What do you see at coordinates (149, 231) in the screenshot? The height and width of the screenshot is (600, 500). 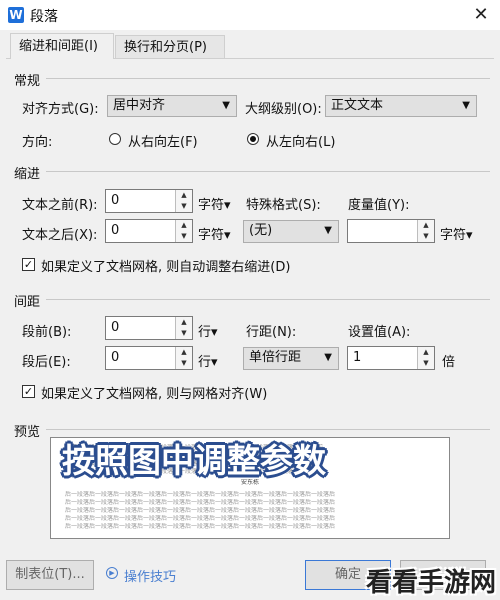 I see `indent-after-input: 0 ▲ ▼` at bounding box center [149, 231].